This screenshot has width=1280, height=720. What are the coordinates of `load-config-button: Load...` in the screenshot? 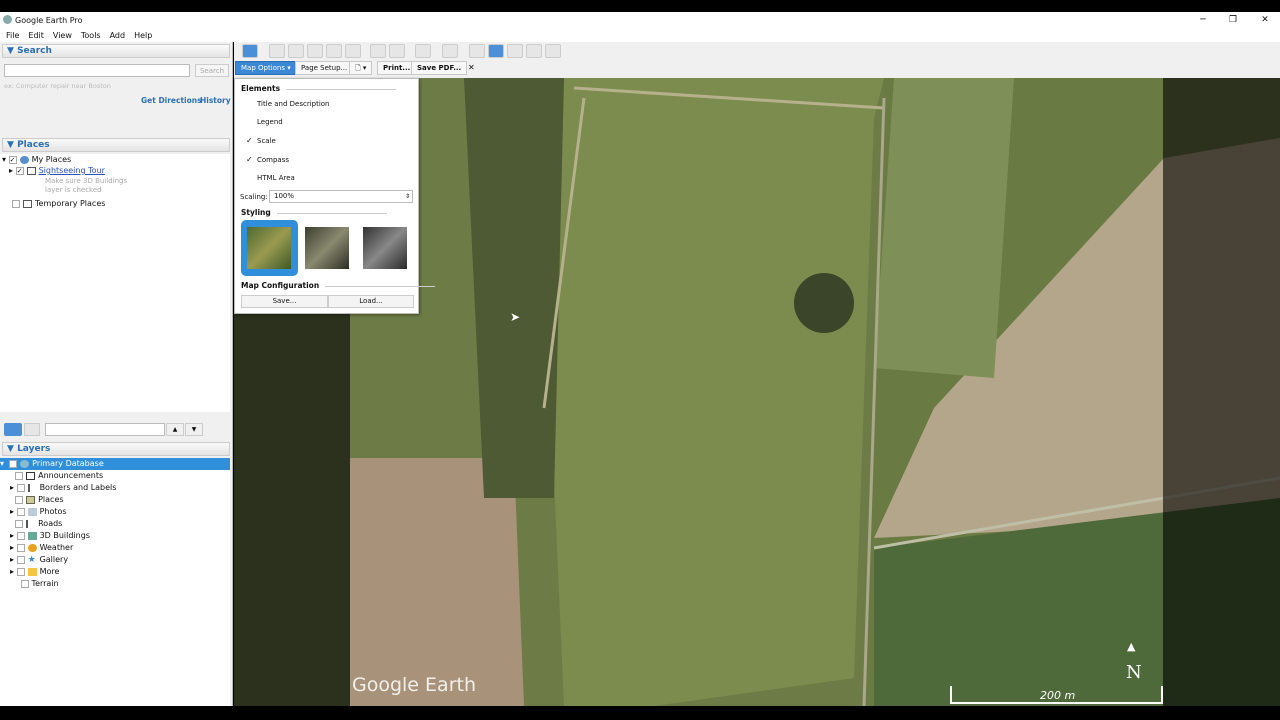 It's located at (371, 301).